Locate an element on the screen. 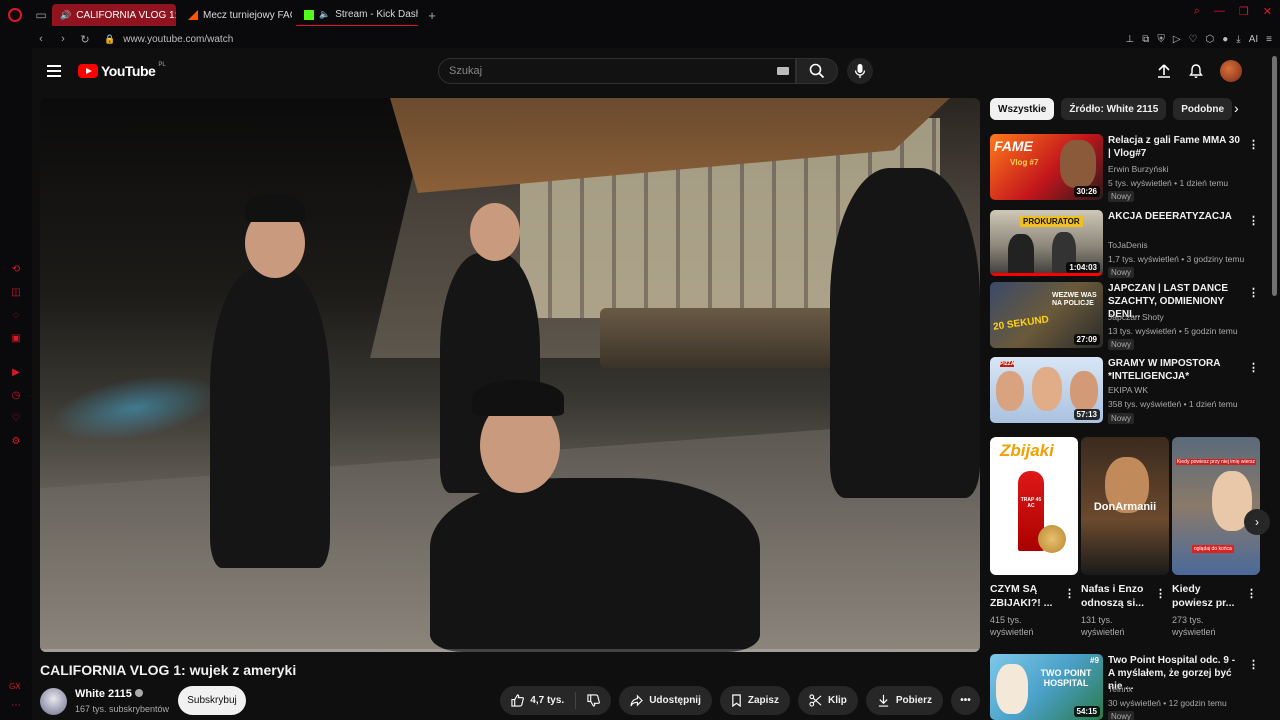  menu-icon: ≡ is located at coordinates (1269, 39).